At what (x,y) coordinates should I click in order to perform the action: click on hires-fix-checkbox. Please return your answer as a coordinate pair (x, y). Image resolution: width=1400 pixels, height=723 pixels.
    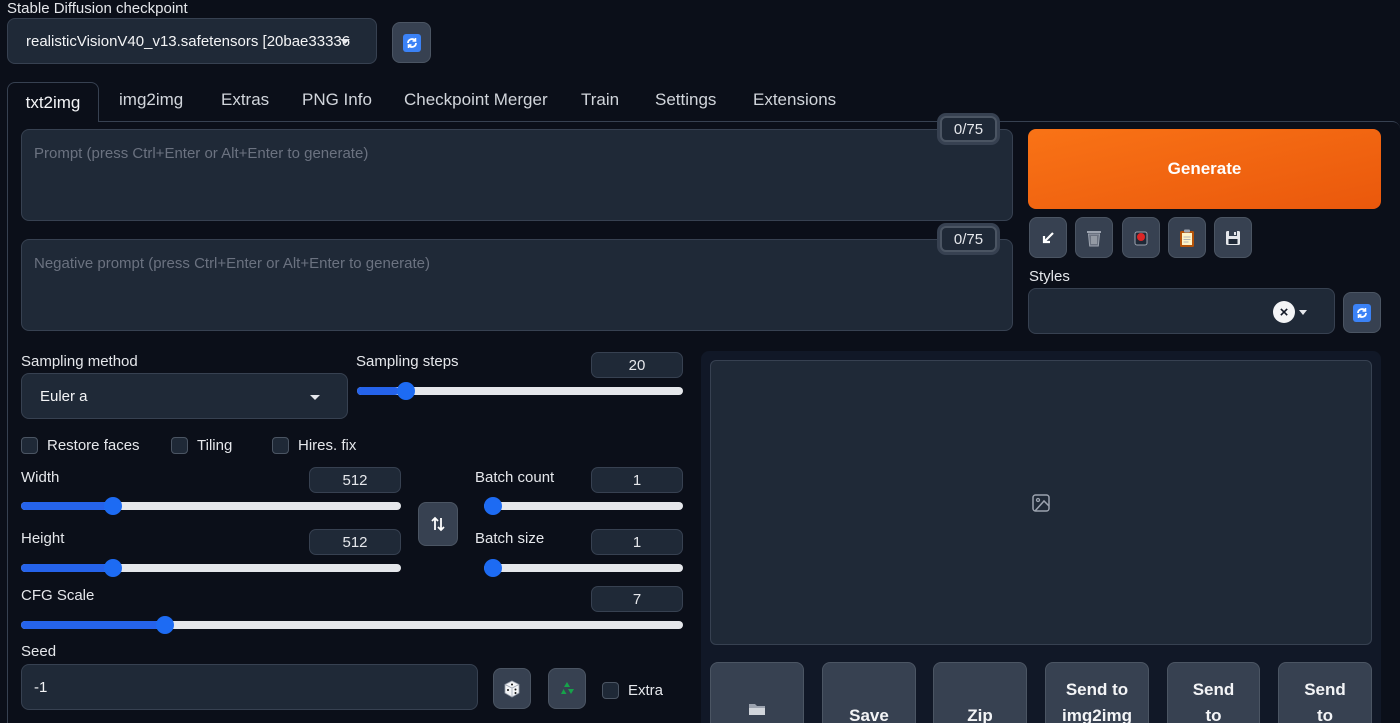
    Looking at the image, I should click on (280, 445).